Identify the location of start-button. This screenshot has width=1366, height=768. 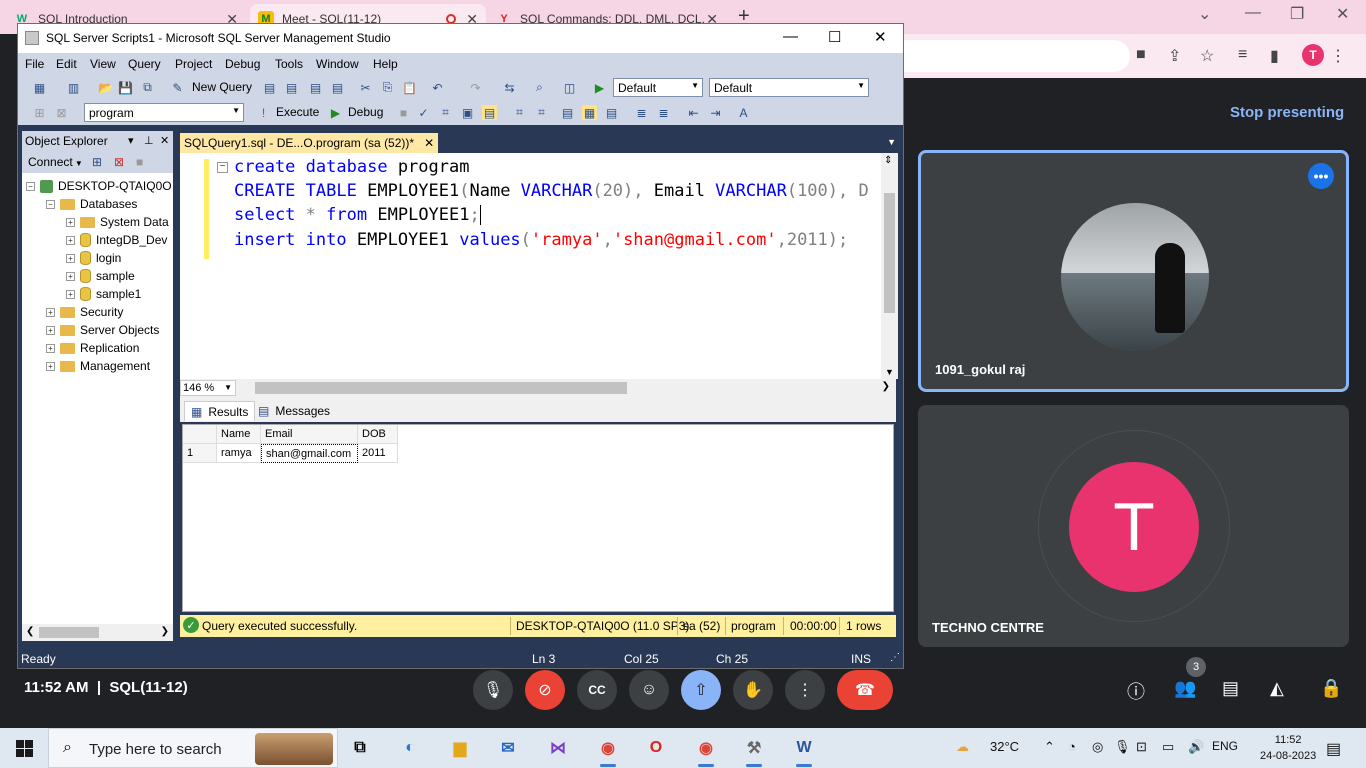
(24, 748).